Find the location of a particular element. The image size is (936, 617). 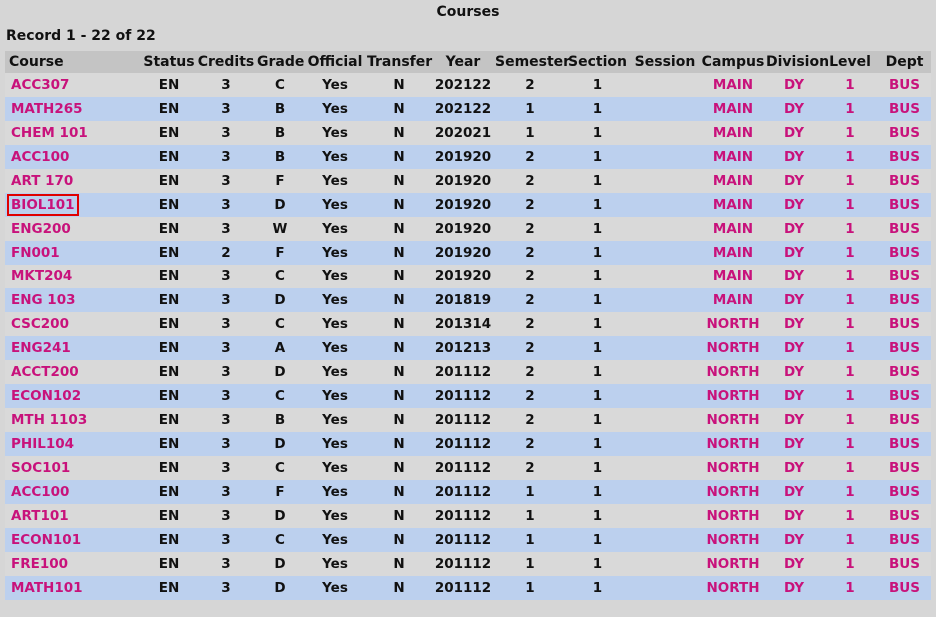

course-link: ART 170 is located at coordinates (42, 181).